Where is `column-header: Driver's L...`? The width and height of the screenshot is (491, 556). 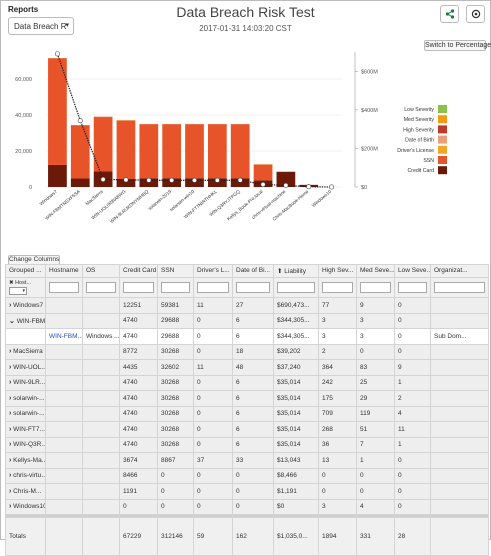 column-header: Driver's L... is located at coordinates (213, 271).